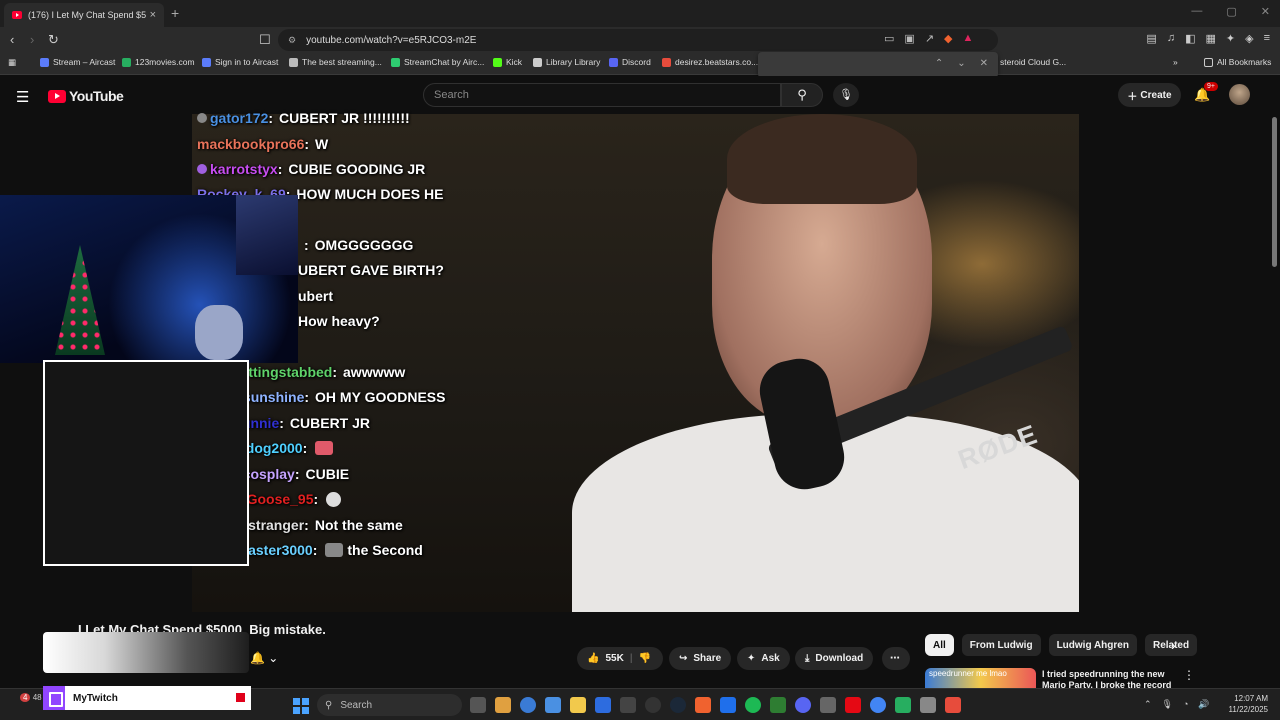 This screenshot has width=1280, height=720. What do you see at coordinates (374, 372) in the screenshot?
I see `chat-text: awwwww` at bounding box center [374, 372].